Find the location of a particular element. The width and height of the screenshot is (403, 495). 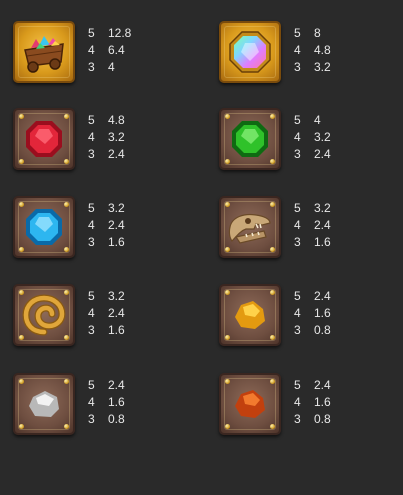

blue-gem-icon is located at coordinates (44, 227).